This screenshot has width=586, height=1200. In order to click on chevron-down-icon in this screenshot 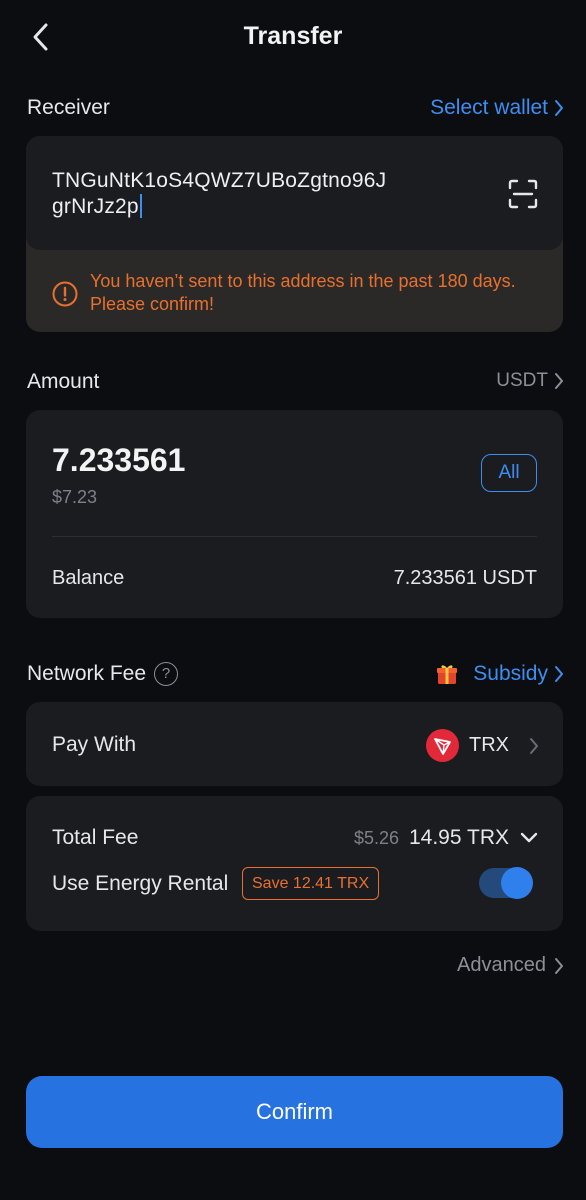, I will do `click(529, 837)`.